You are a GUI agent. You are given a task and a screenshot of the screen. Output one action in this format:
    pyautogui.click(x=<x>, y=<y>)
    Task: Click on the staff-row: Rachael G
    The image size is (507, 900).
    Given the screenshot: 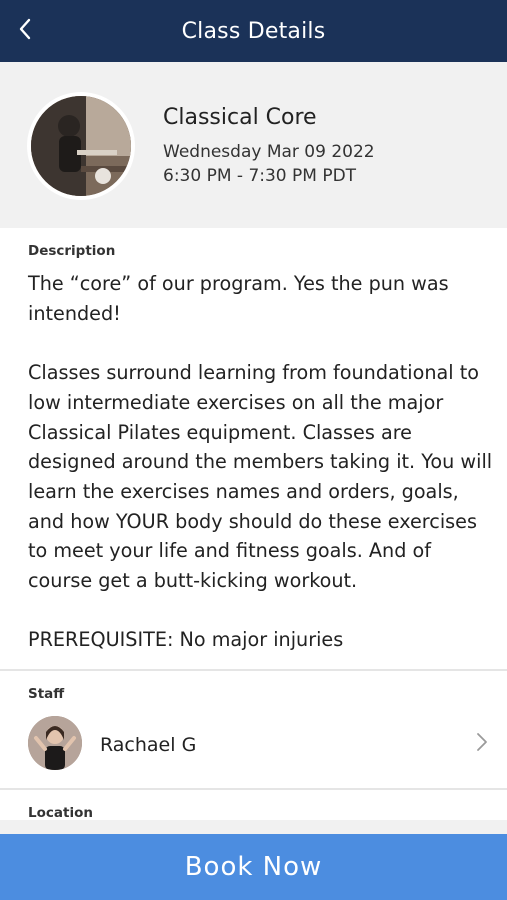 What is the action you would take?
    pyautogui.click(x=253, y=744)
    